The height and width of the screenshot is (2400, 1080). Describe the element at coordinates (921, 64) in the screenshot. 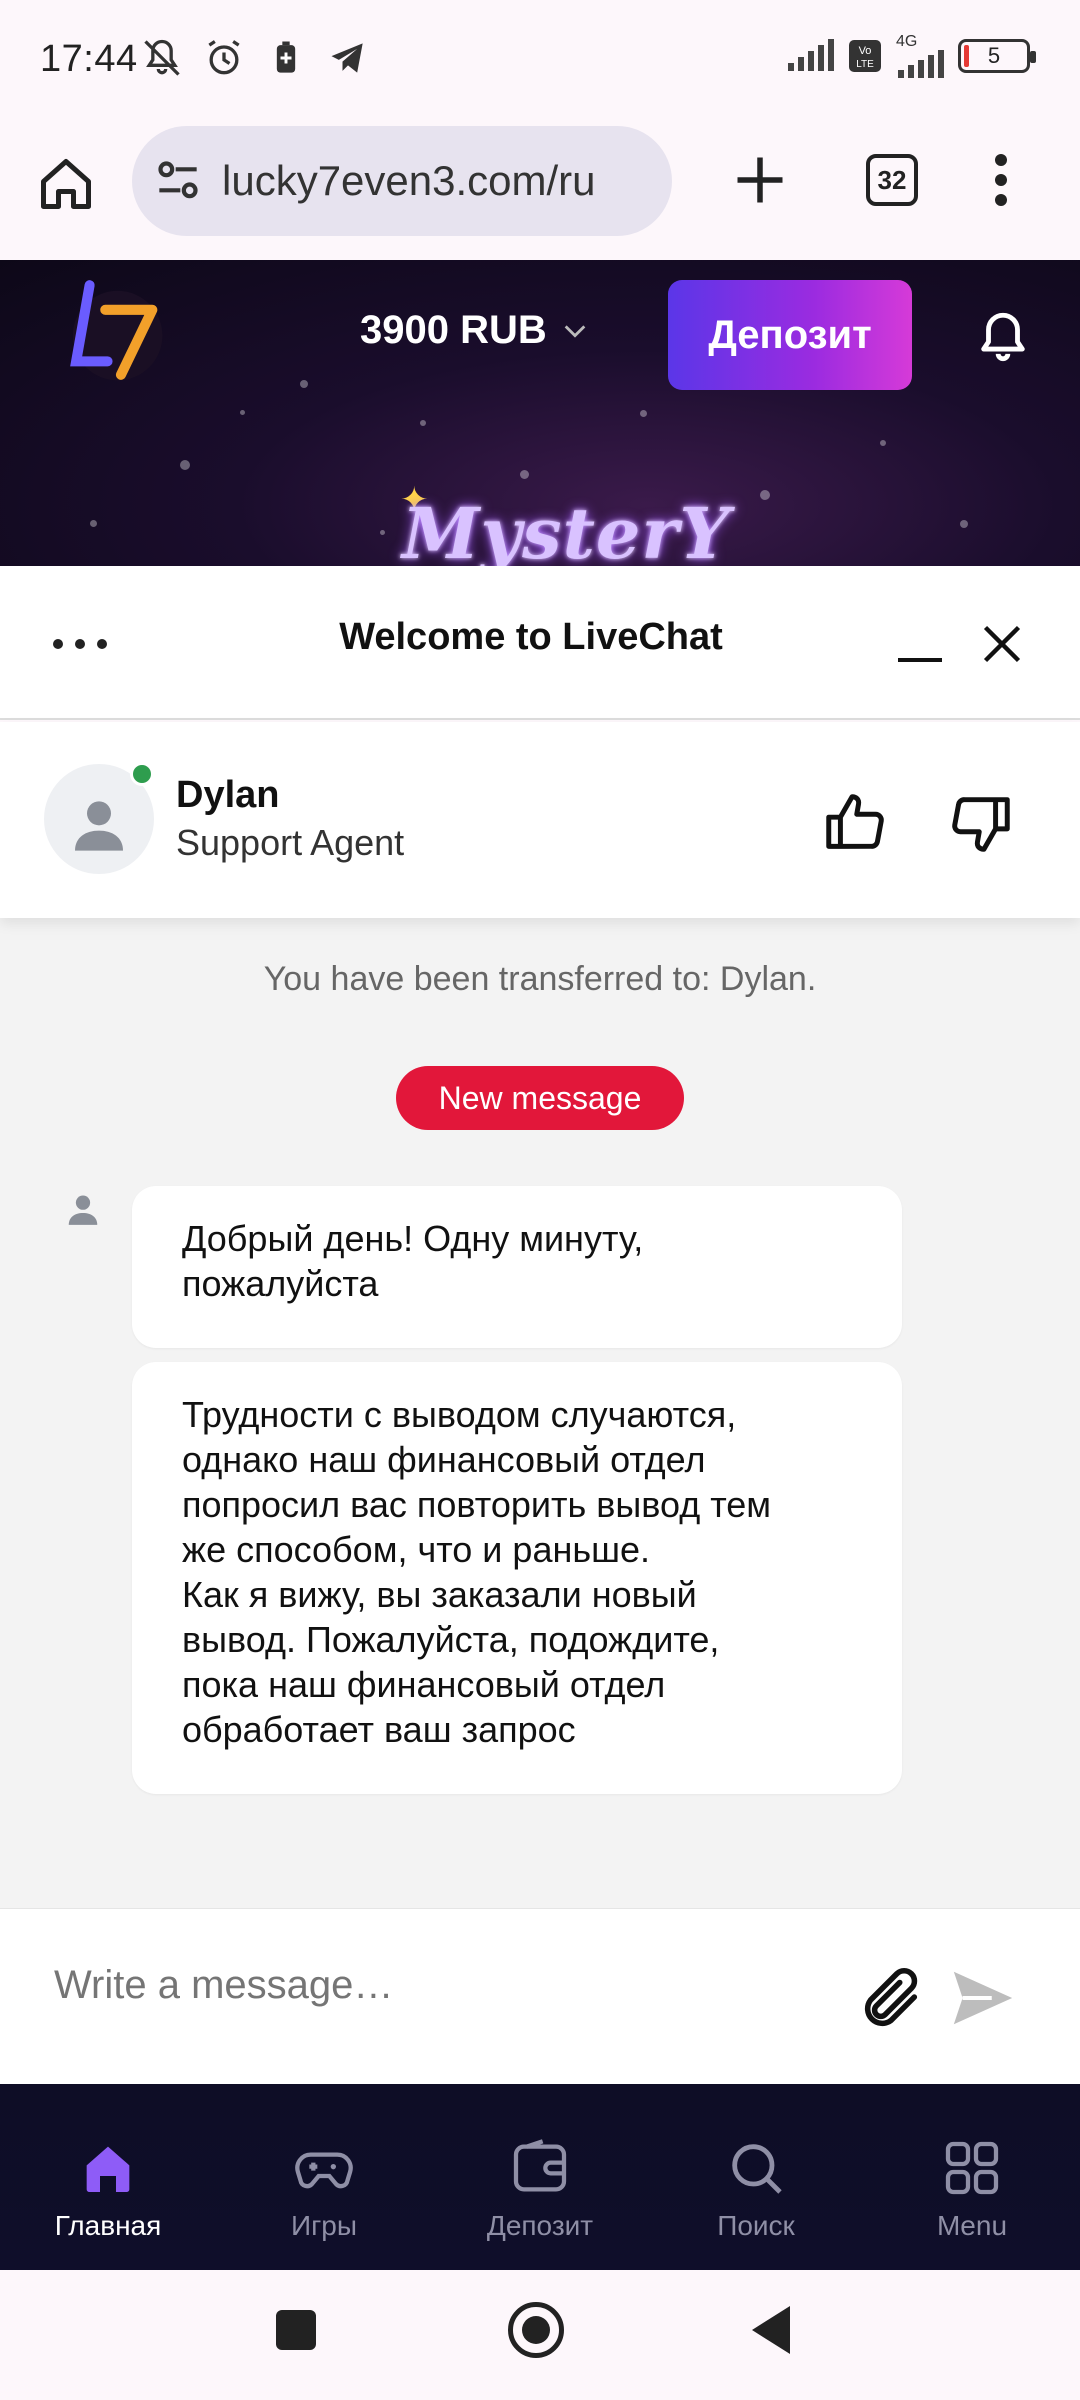

I see `signal-icon-secondary` at that location.